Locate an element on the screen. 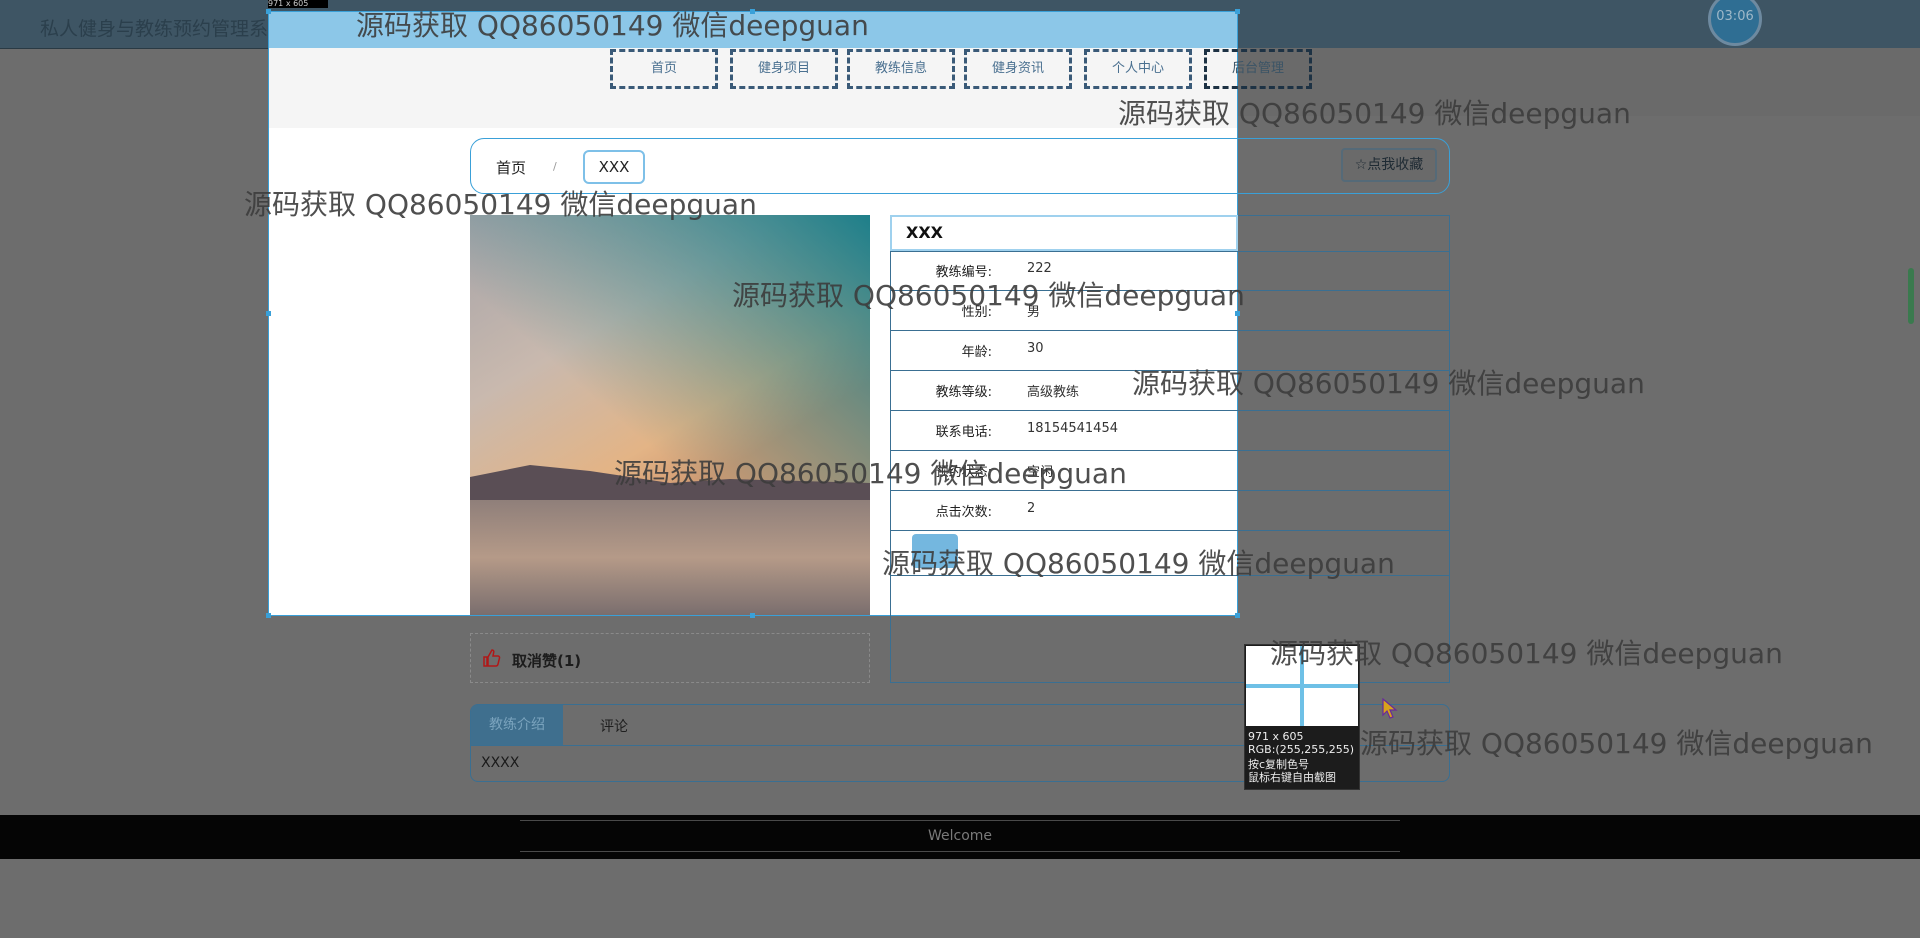 The image size is (1920, 938). resize-handle-tr is located at coordinates (1237, 11).